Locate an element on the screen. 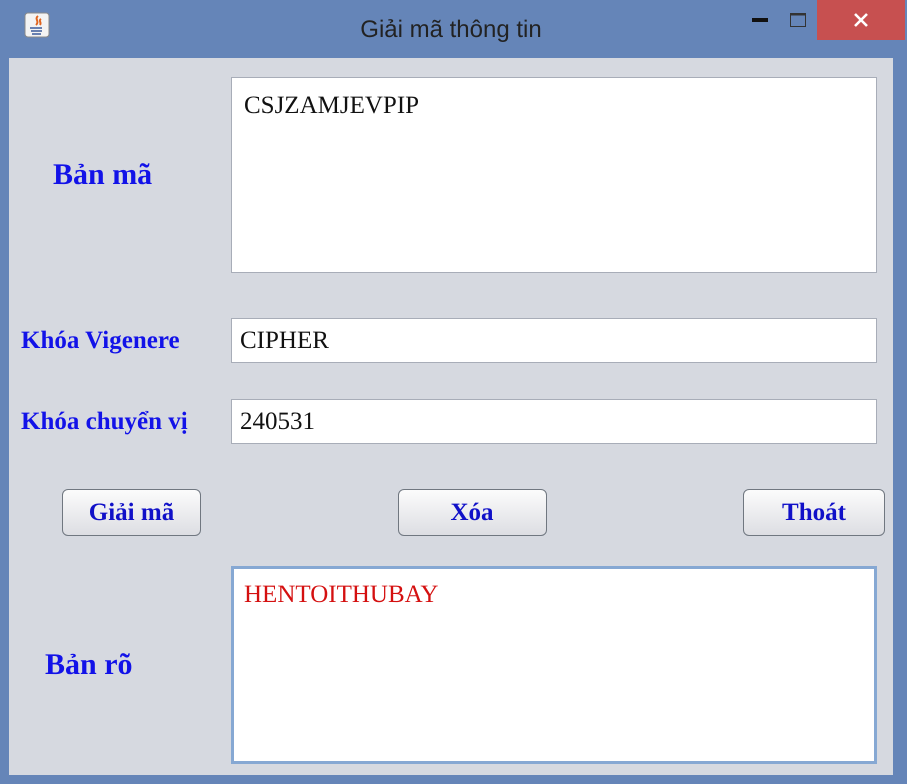 The image size is (907, 784). close-icon is located at coordinates (861, 20).